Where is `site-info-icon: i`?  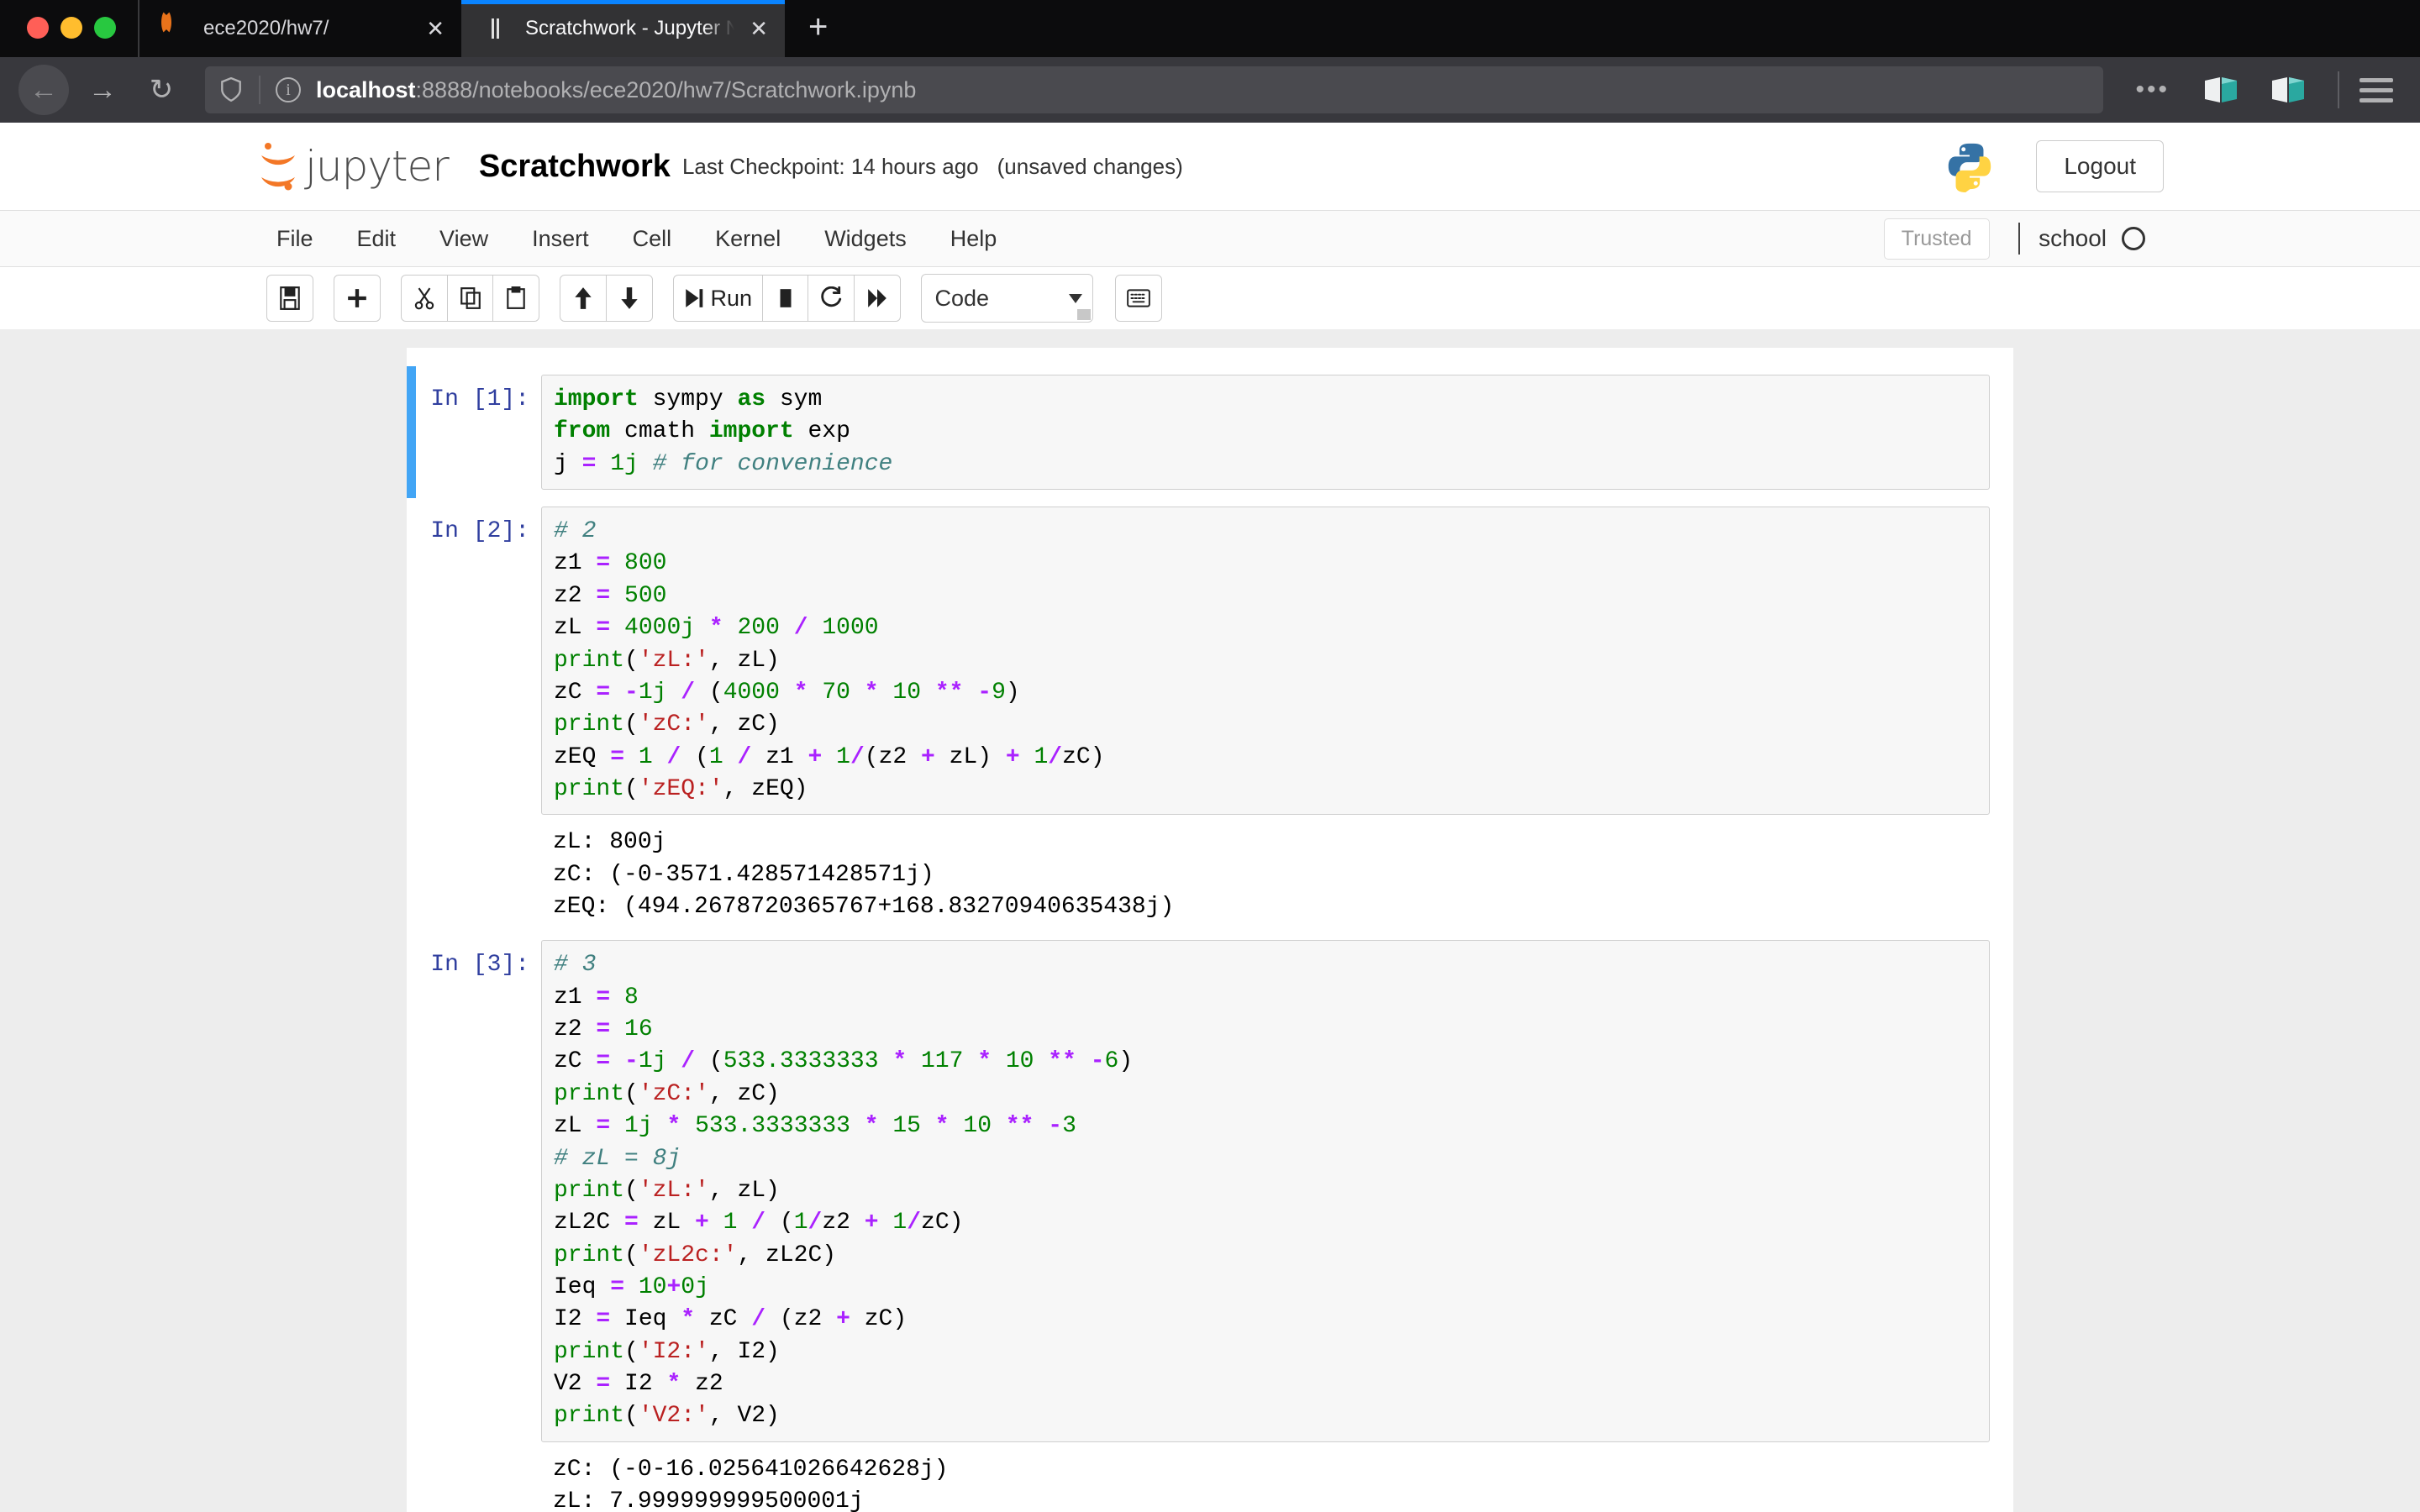 site-info-icon: i is located at coordinates (288, 89).